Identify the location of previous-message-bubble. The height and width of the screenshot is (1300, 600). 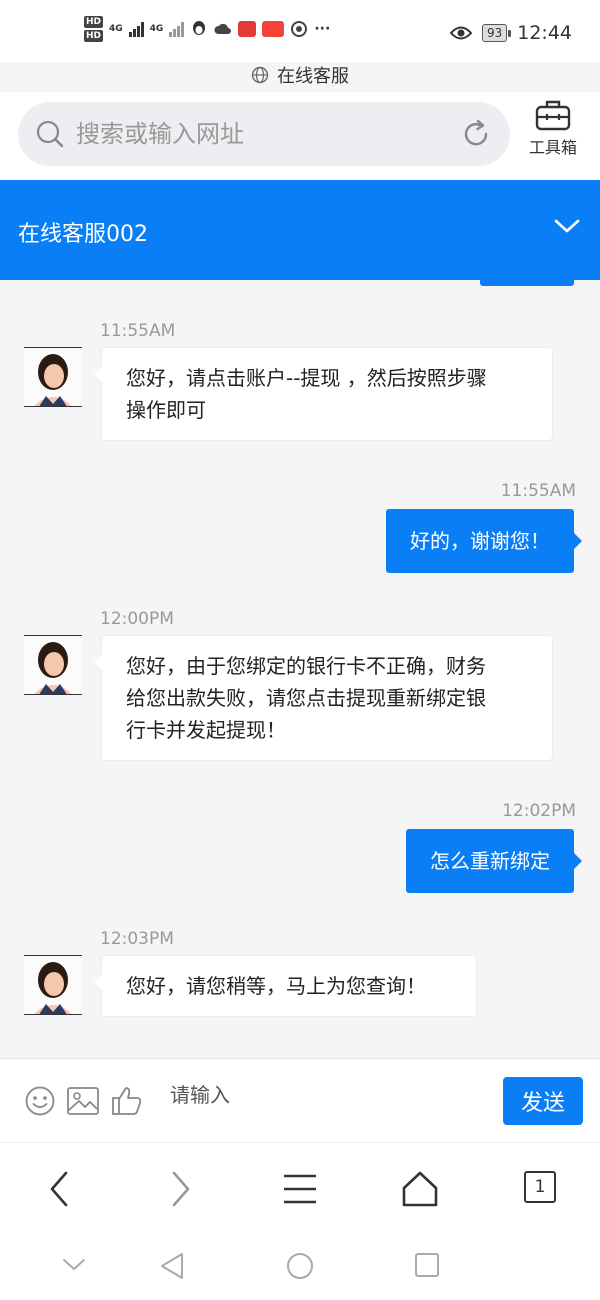
(527, 283).